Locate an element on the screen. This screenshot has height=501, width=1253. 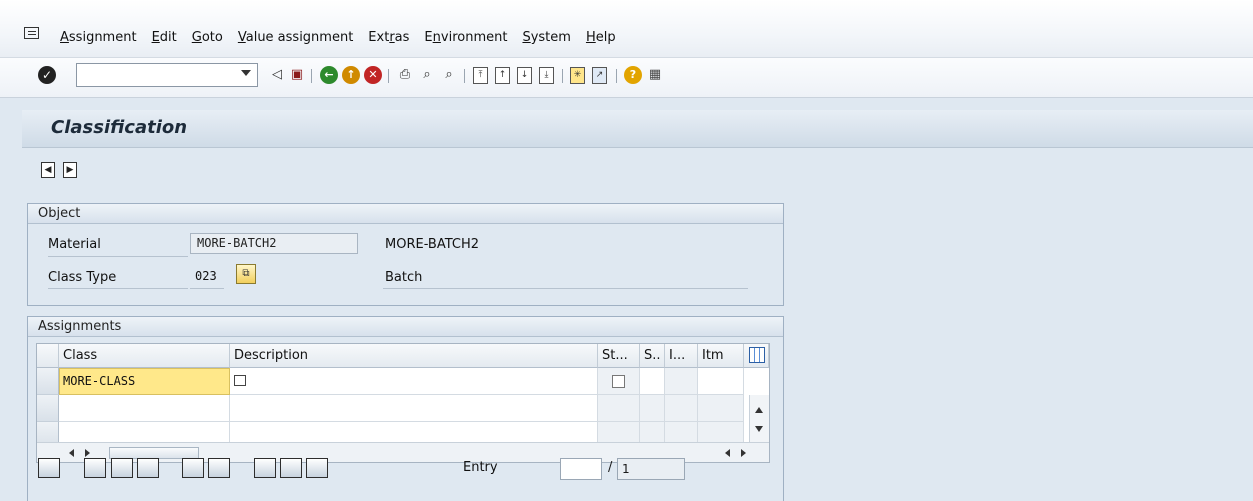
sort-ascending-button is located at coordinates (148, 468).